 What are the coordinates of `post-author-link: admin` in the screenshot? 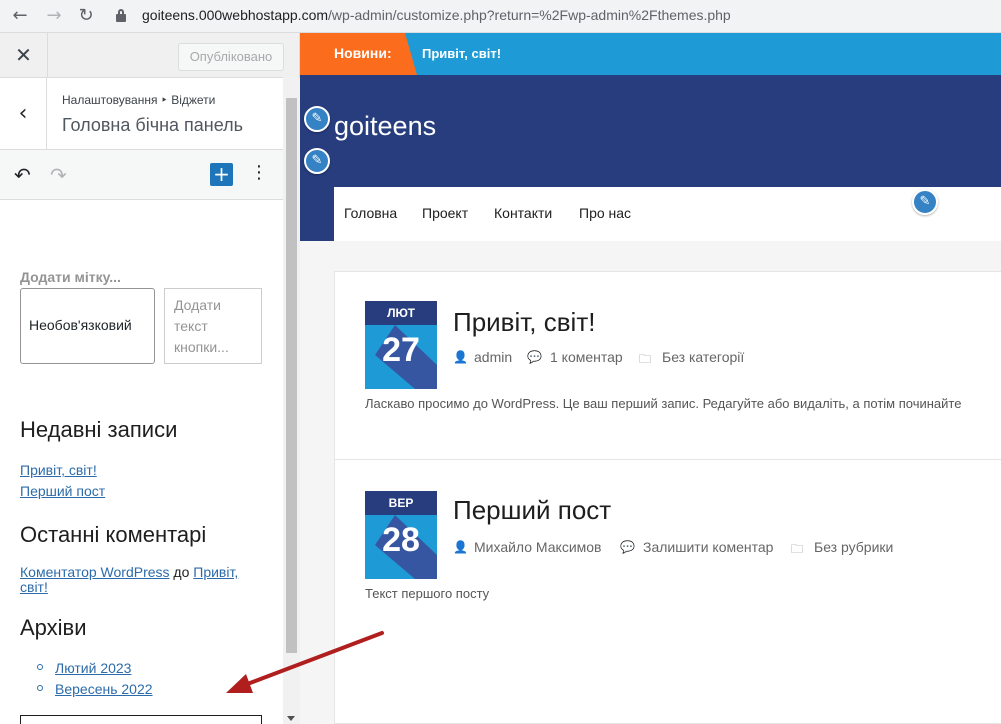 It's located at (493, 357).